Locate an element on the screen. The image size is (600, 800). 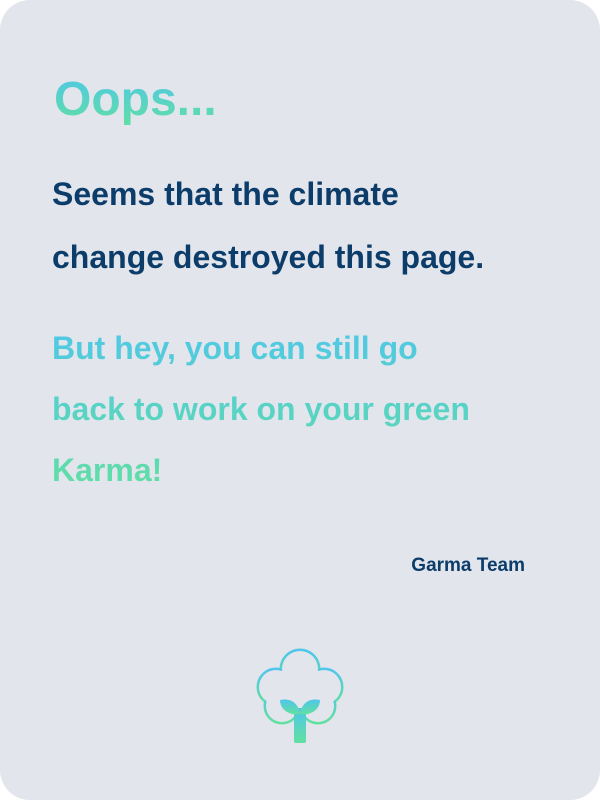
signature: Garma Team is located at coordinates (468, 565).